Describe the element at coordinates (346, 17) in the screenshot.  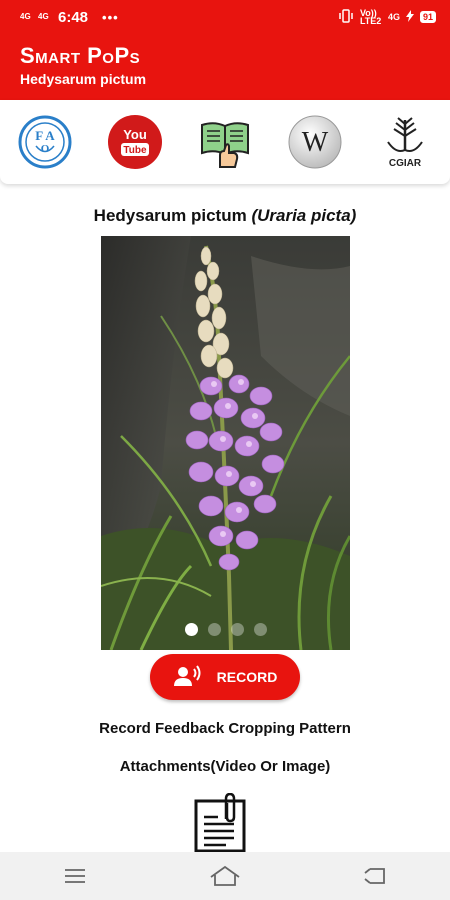
I see `vibrate-icon` at that location.